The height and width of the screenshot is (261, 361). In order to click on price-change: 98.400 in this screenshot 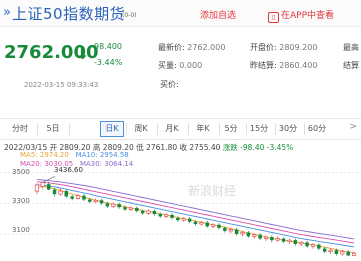, I will do `click(108, 46)`.